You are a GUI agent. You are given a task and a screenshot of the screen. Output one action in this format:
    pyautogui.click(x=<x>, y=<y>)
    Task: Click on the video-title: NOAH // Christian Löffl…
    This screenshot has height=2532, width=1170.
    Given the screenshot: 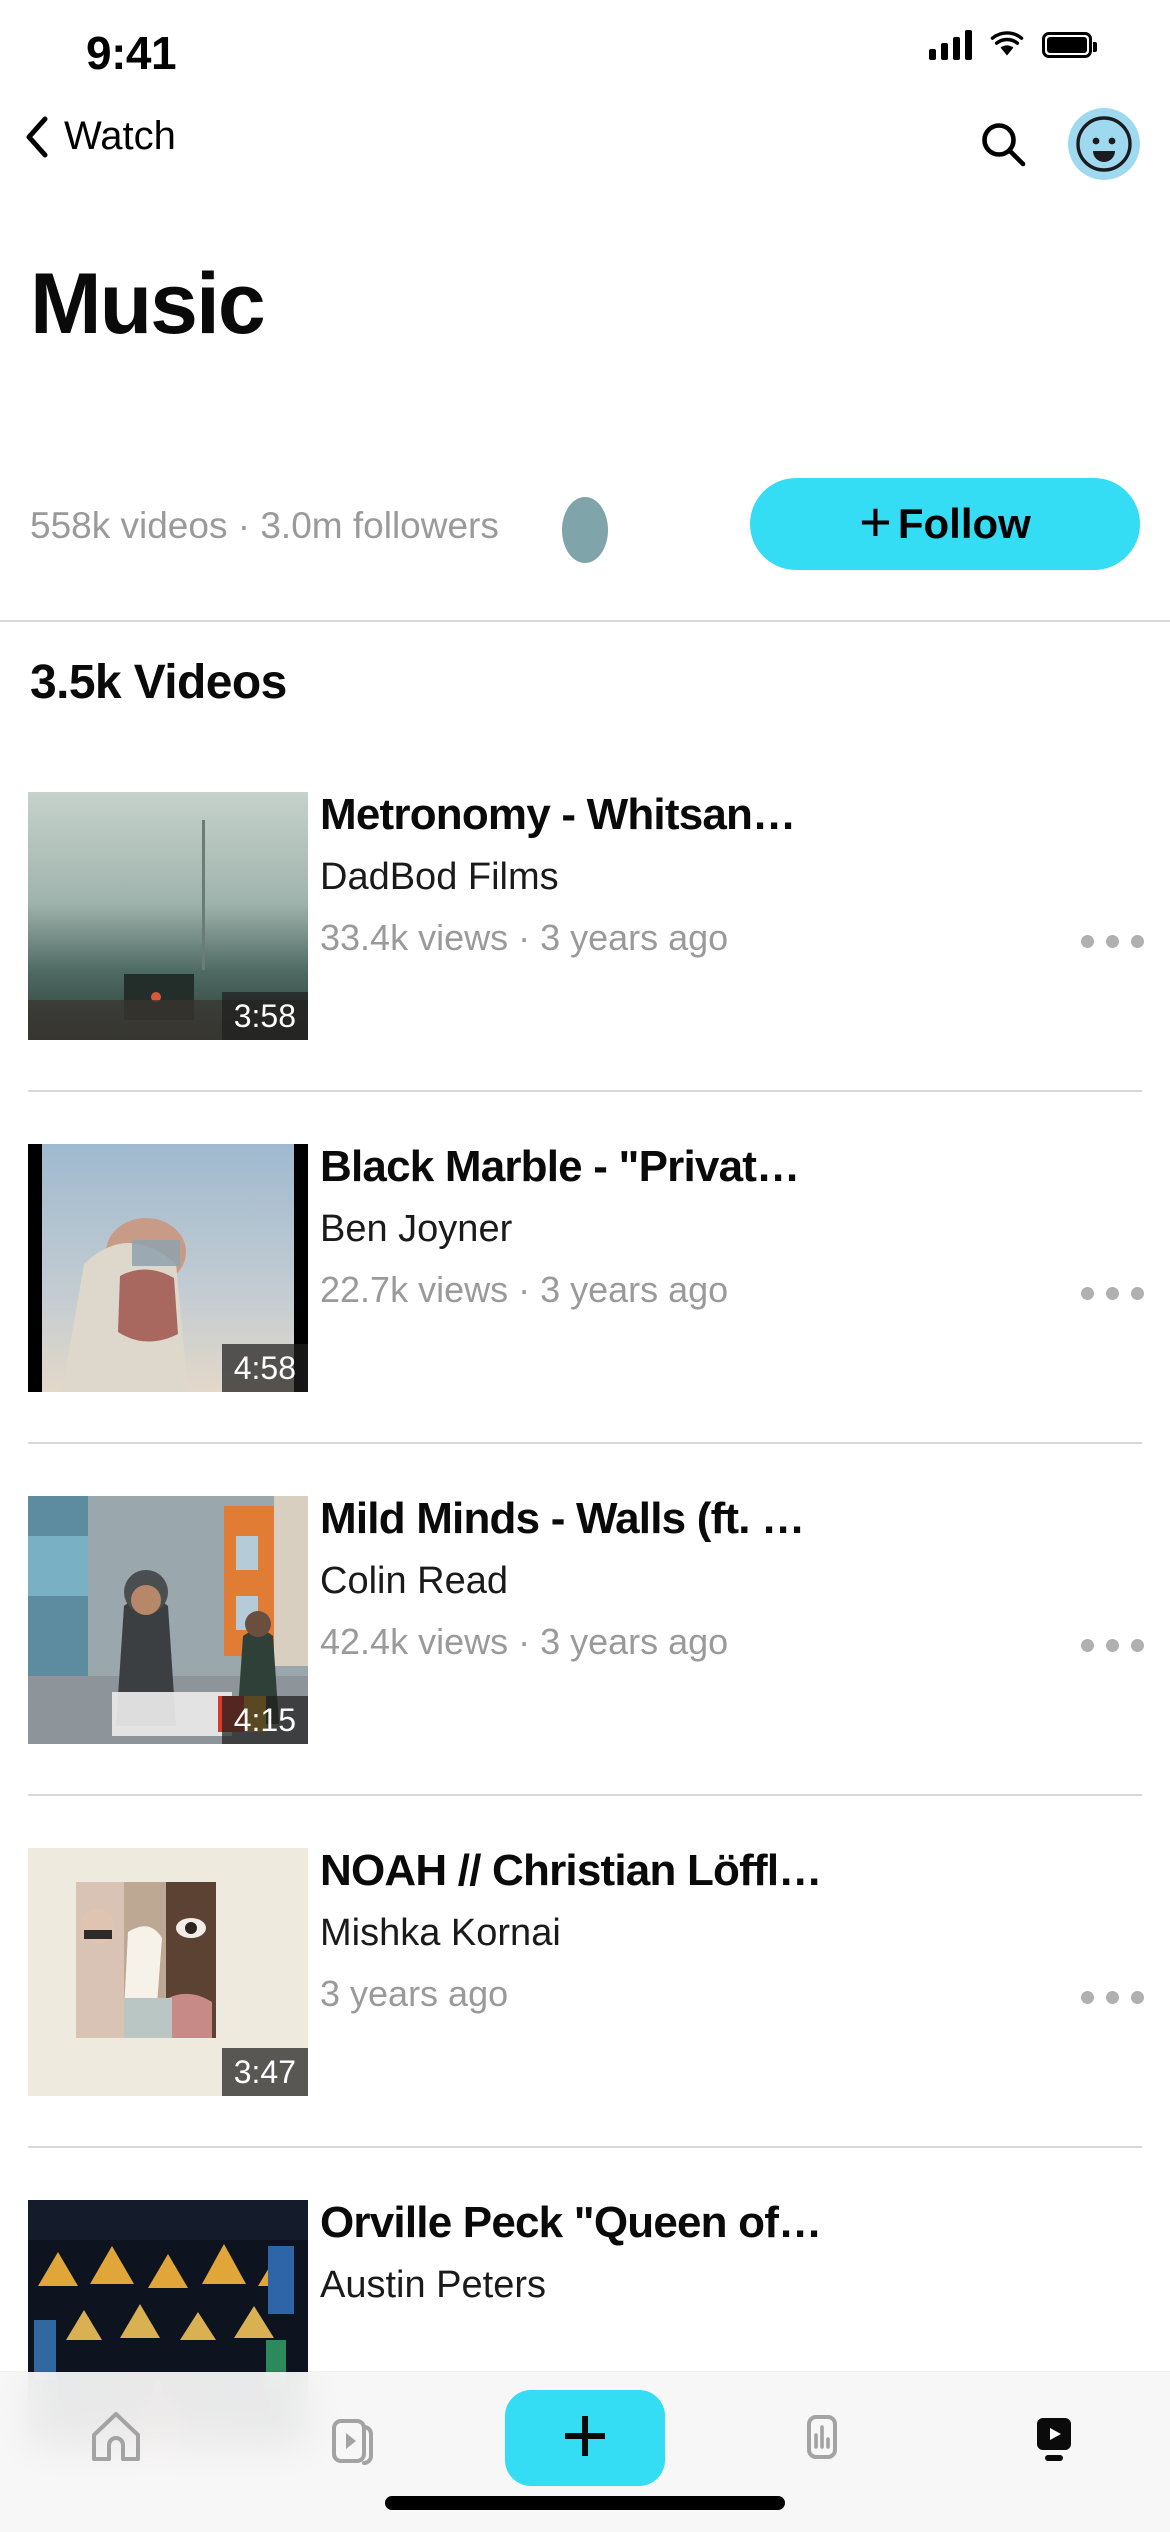 What is the action you would take?
    pyautogui.click(x=685, y=1871)
    